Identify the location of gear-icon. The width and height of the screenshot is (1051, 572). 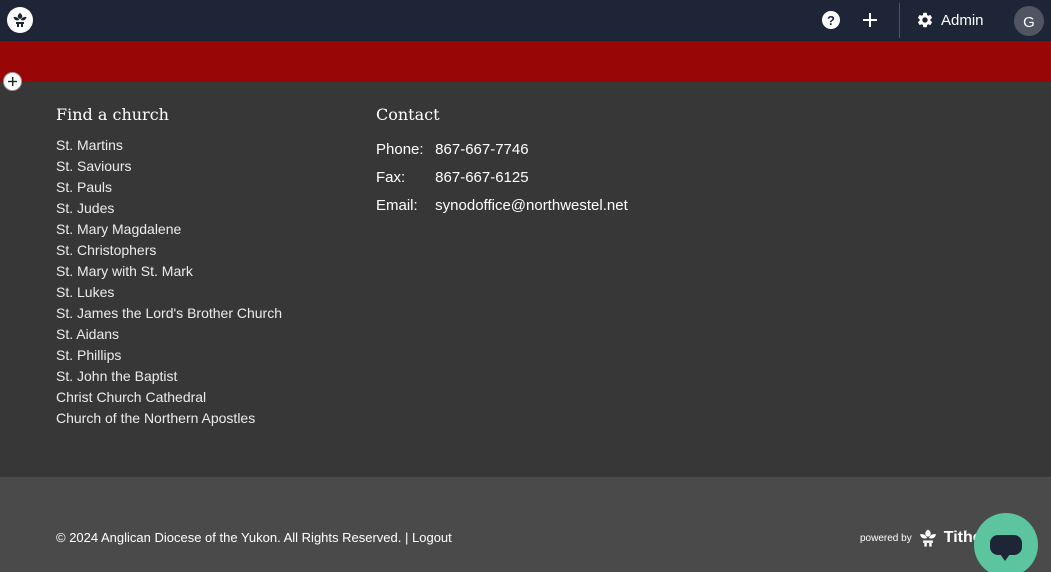
(925, 20).